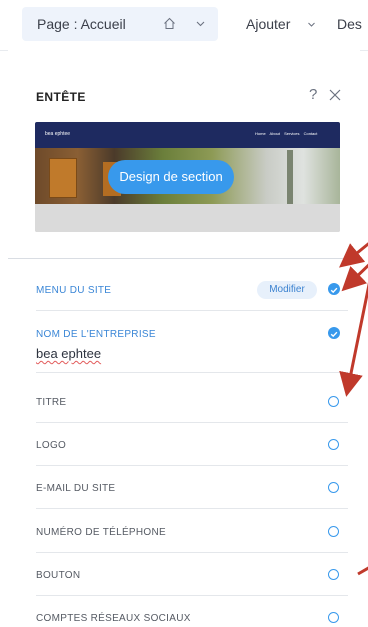  What do you see at coordinates (268, 24) in the screenshot?
I see `add-menu: Ajouter` at bounding box center [268, 24].